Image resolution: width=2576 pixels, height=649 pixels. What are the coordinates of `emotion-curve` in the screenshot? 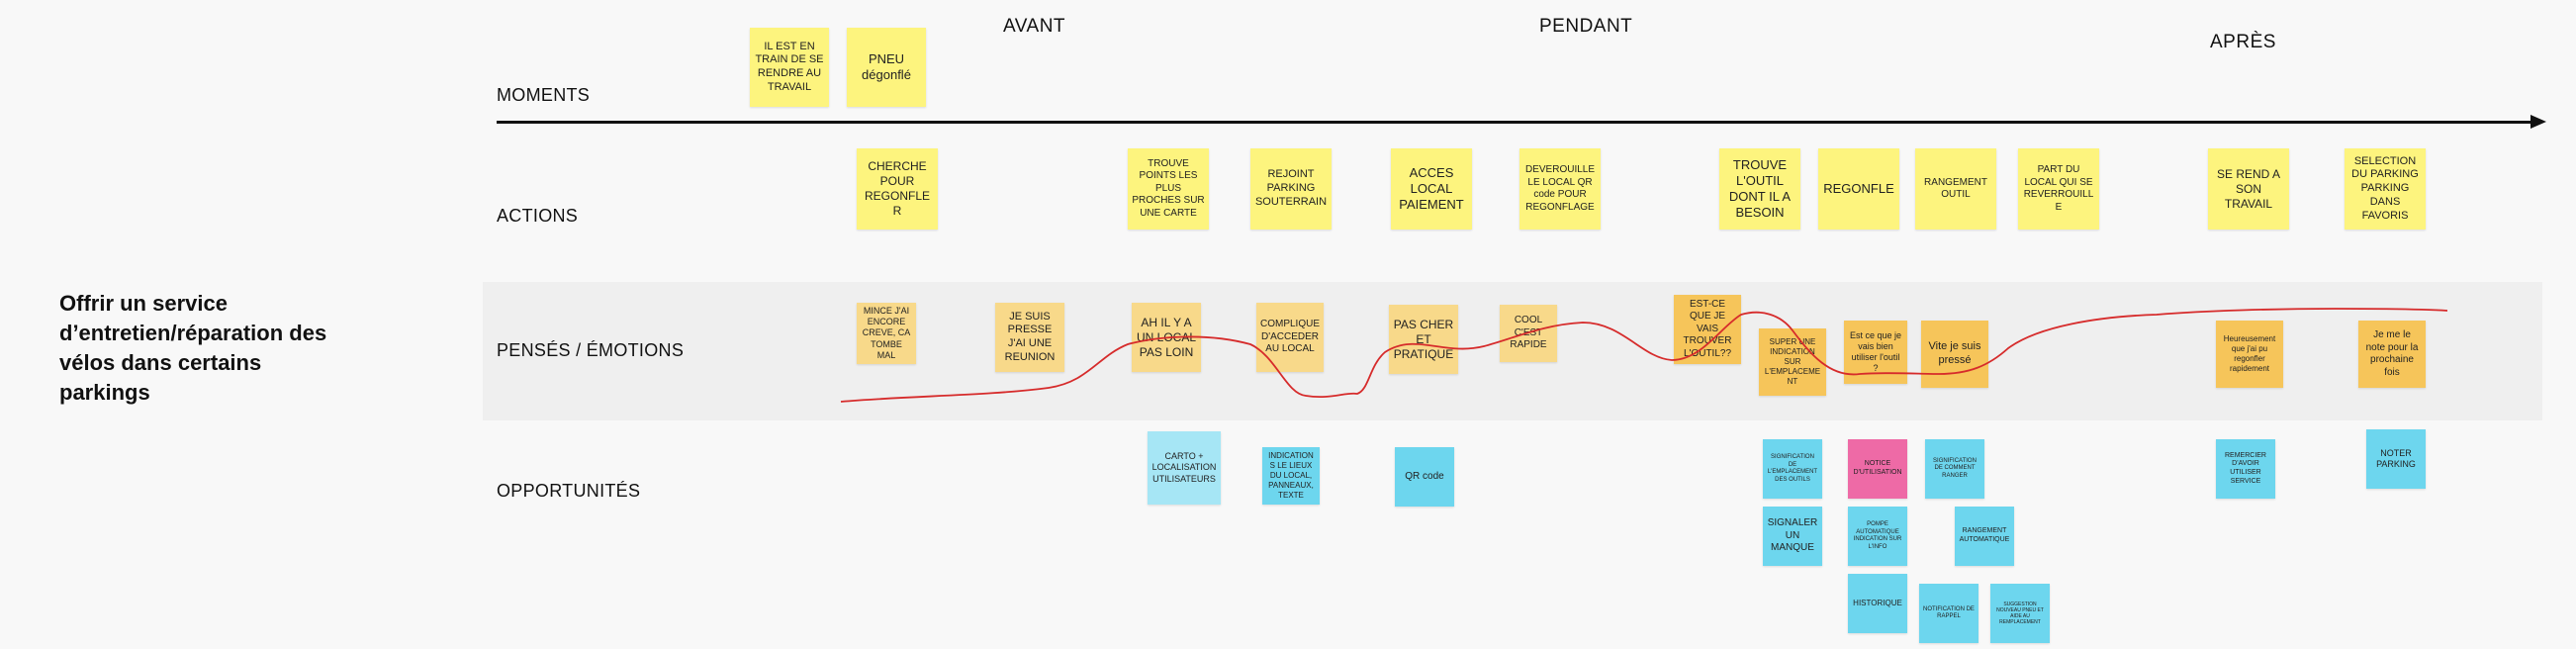 It's located at (1644, 356).